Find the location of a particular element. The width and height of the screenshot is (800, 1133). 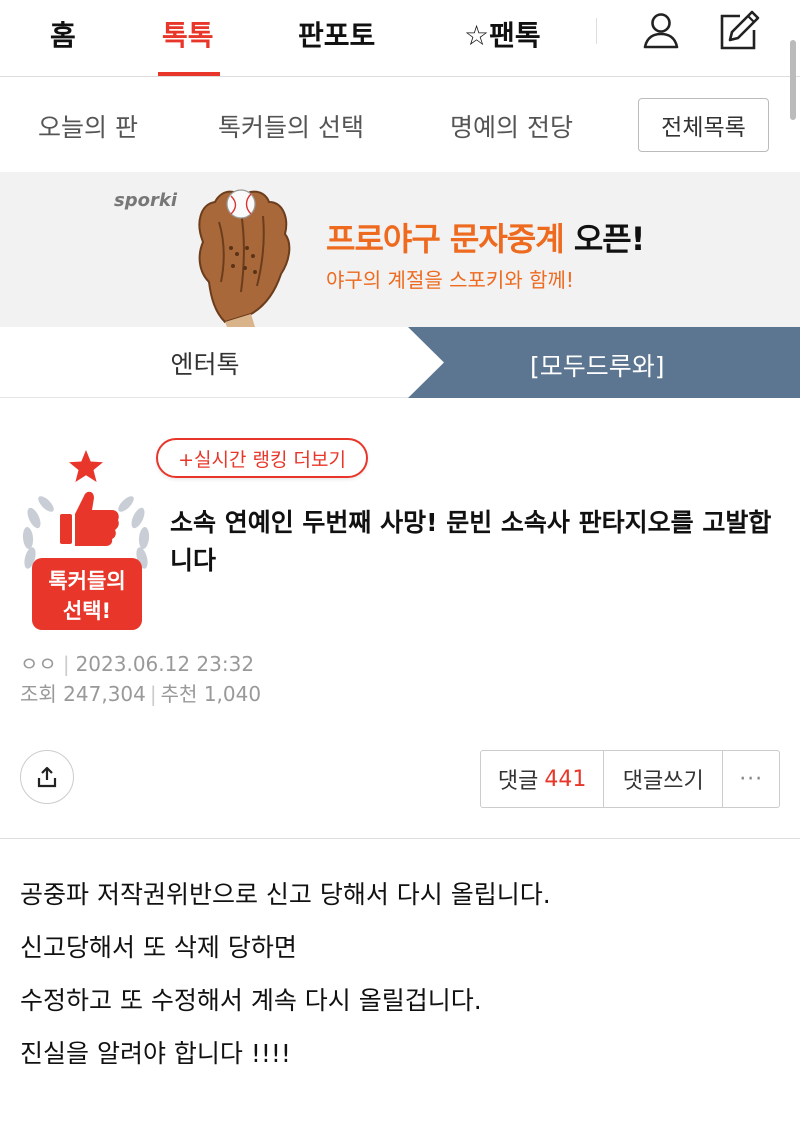

write-comment-button: 댓글쓰기 is located at coordinates (664, 779).